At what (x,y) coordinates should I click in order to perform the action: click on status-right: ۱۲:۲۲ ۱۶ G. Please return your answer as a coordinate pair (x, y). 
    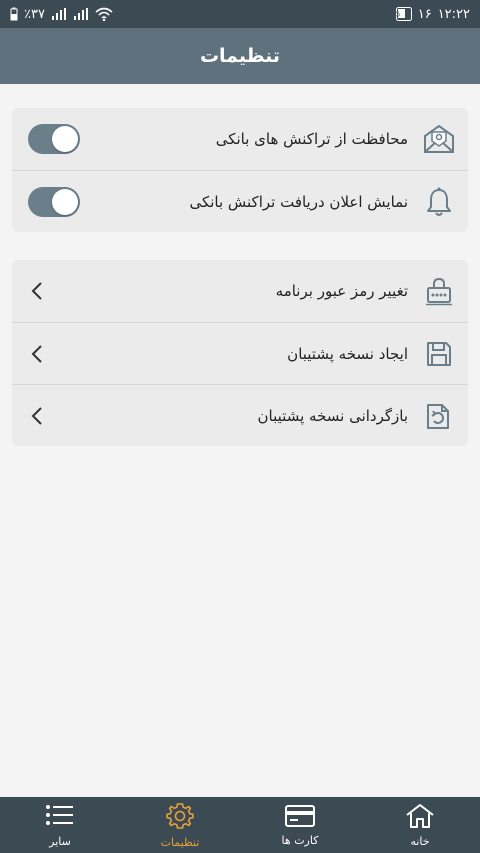
    Looking at the image, I should click on (432, 14).